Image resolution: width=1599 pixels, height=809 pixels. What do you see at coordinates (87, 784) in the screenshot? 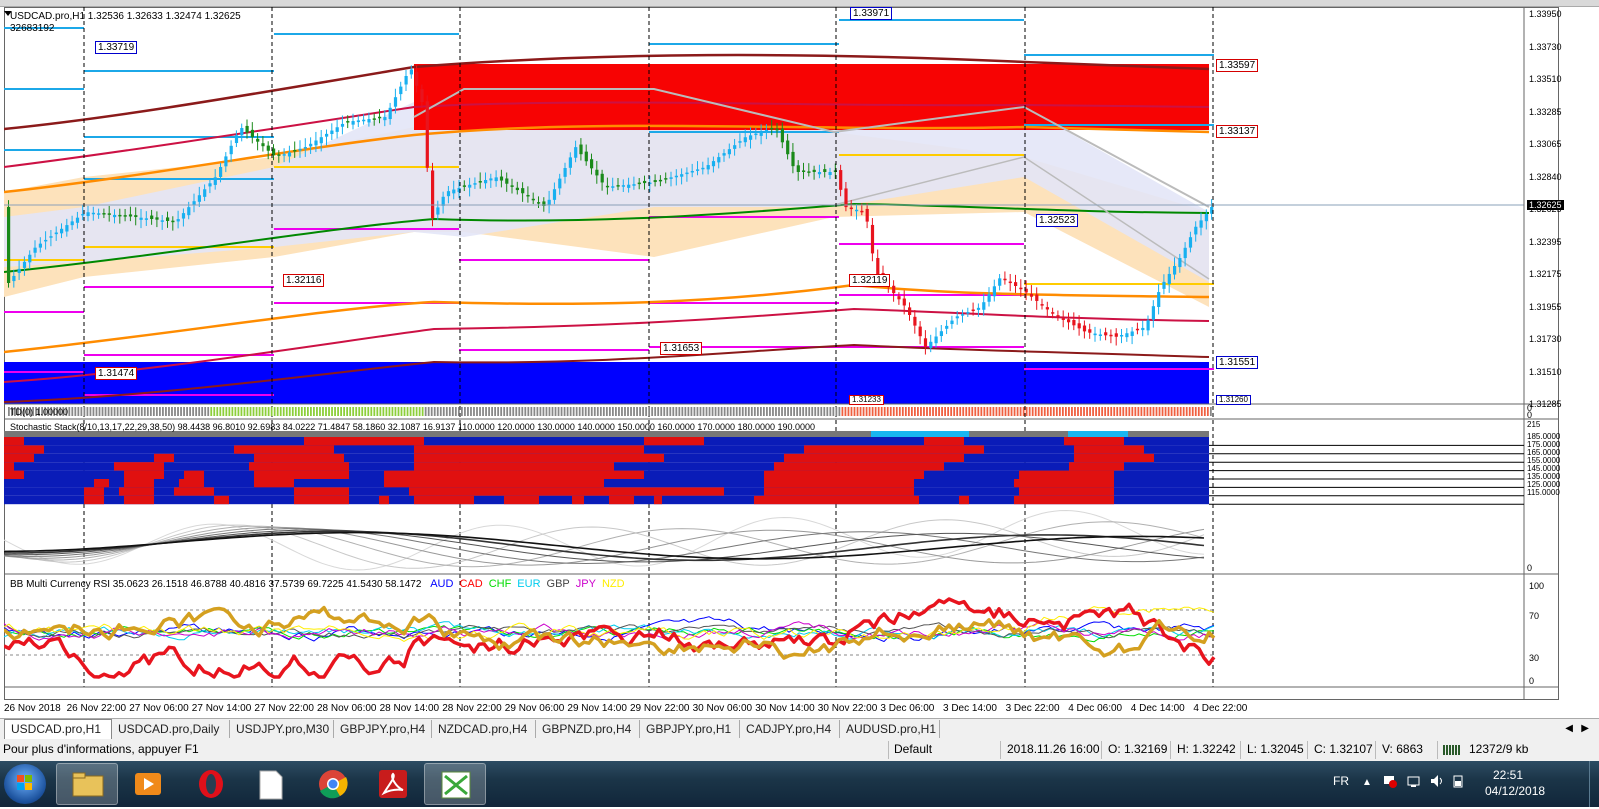
I see `taskbar-explorer` at bounding box center [87, 784].